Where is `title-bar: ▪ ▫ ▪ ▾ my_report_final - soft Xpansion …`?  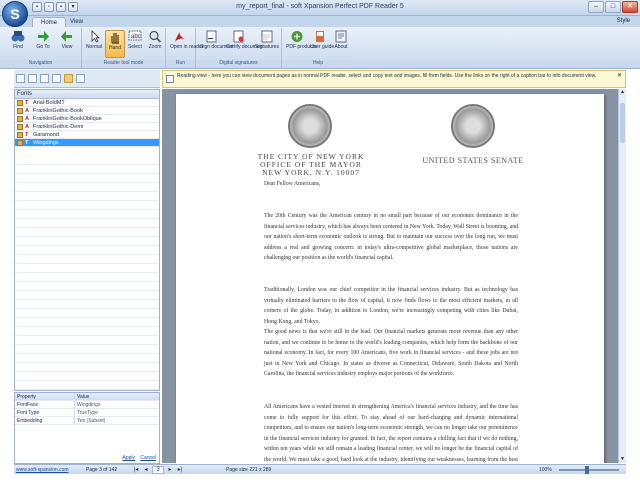
title-bar: ▪ ▫ ▪ ▾ my_report_final - soft Xpansion … is located at coordinates (320, 8).